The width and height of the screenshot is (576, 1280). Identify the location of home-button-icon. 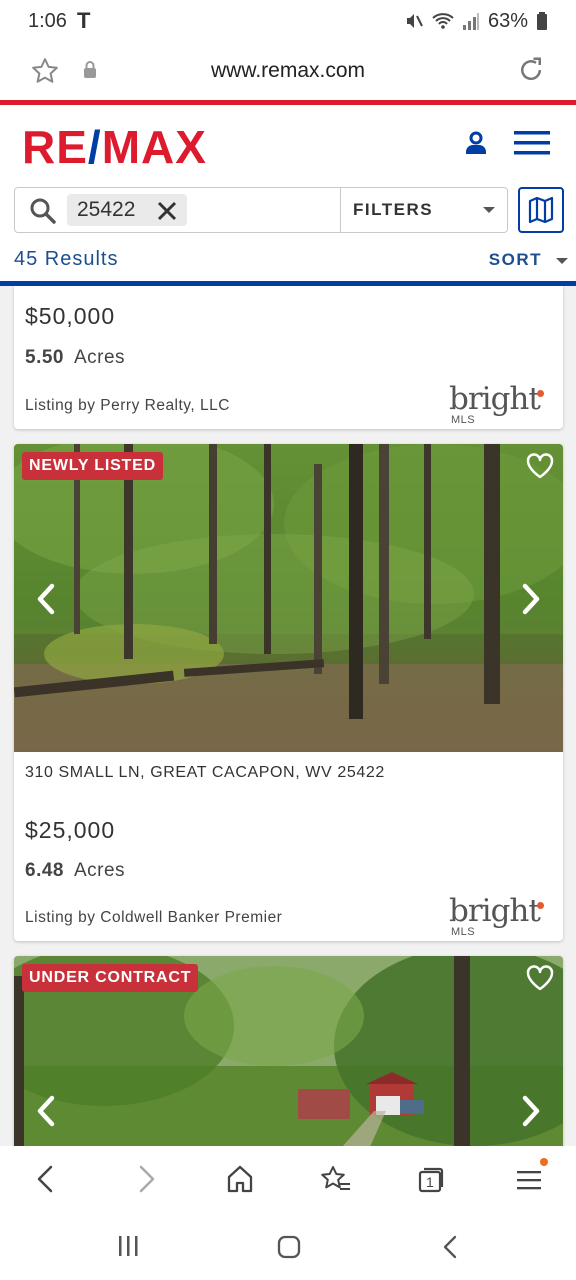
(289, 1247).